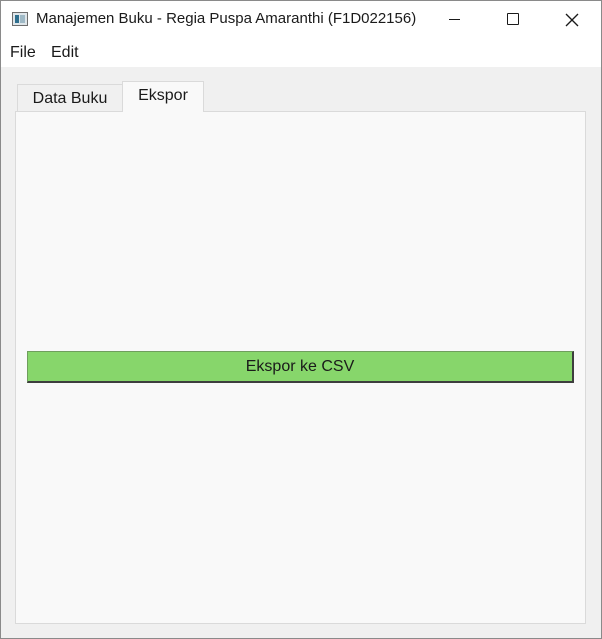  Describe the element at coordinates (163, 96) in the screenshot. I see `tab-ekspor: Ekspor` at that location.